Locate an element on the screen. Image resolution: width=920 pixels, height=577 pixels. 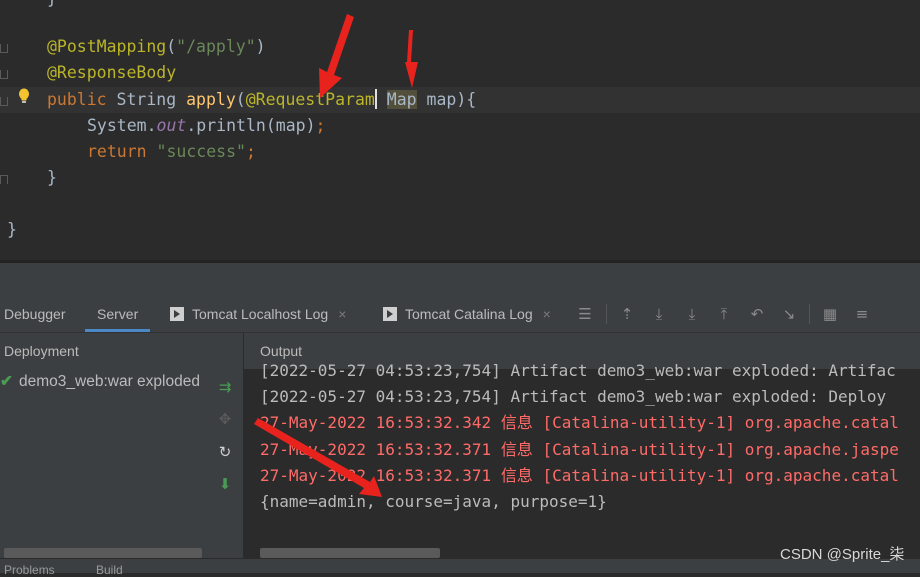
code-line-method-close: } is located at coordinates (460, 178).